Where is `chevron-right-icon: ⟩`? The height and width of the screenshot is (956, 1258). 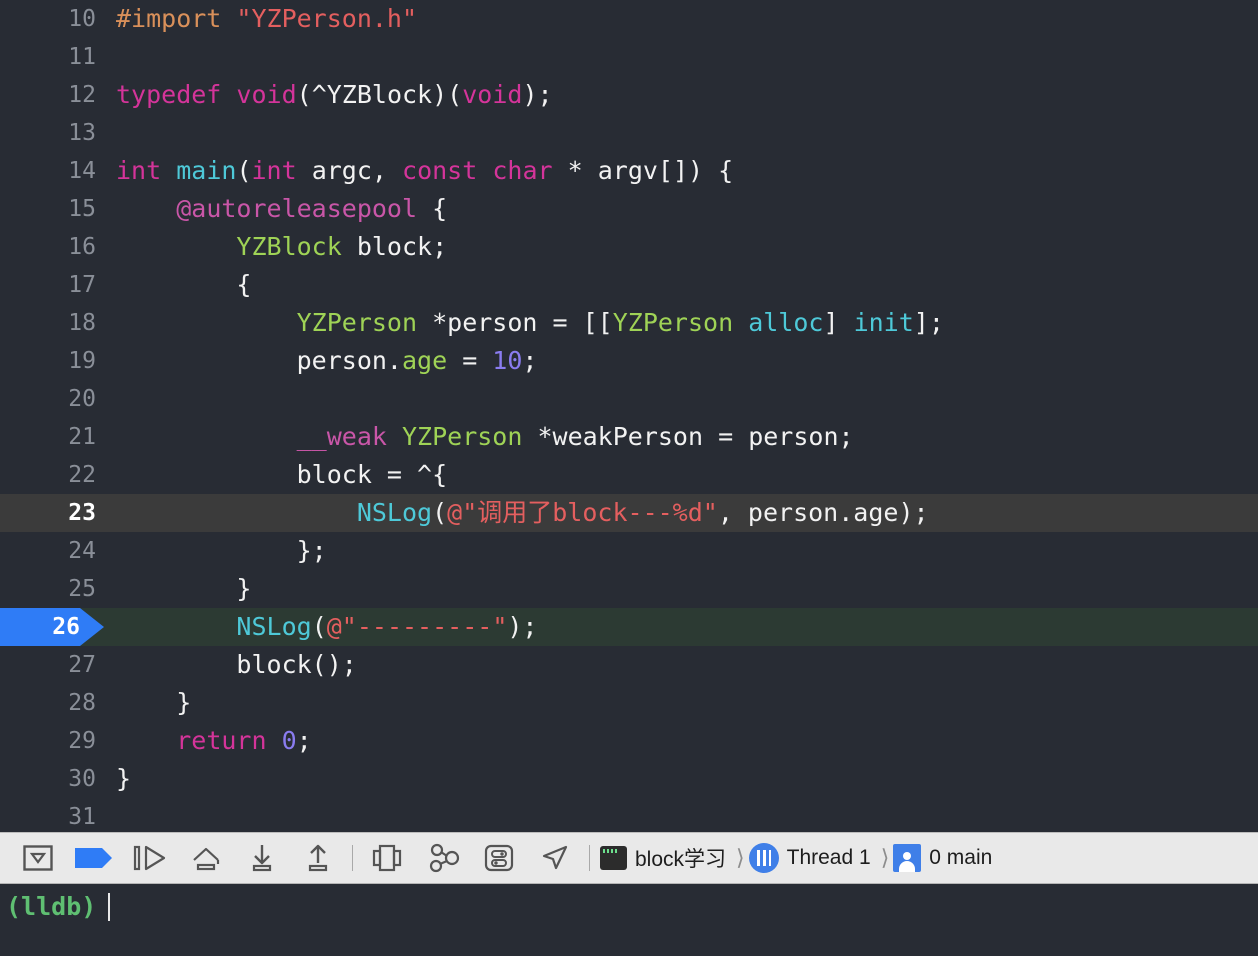 chevron-right-icon: ⟩ is located at coordinates (740, 857).